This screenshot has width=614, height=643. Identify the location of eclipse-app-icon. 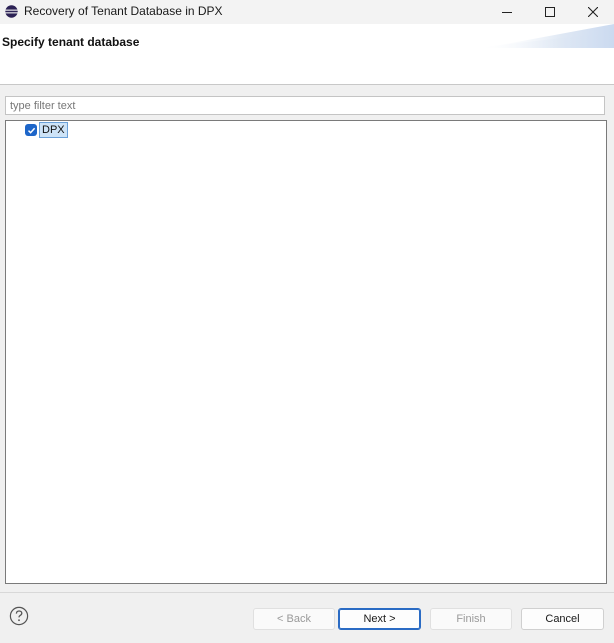
(11, 11).